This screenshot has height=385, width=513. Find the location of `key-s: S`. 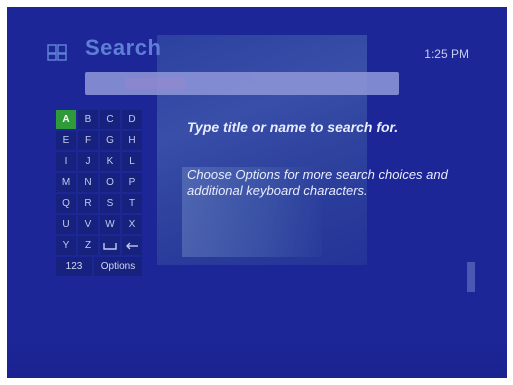

key-s: S is located at coordinates (110, 203).